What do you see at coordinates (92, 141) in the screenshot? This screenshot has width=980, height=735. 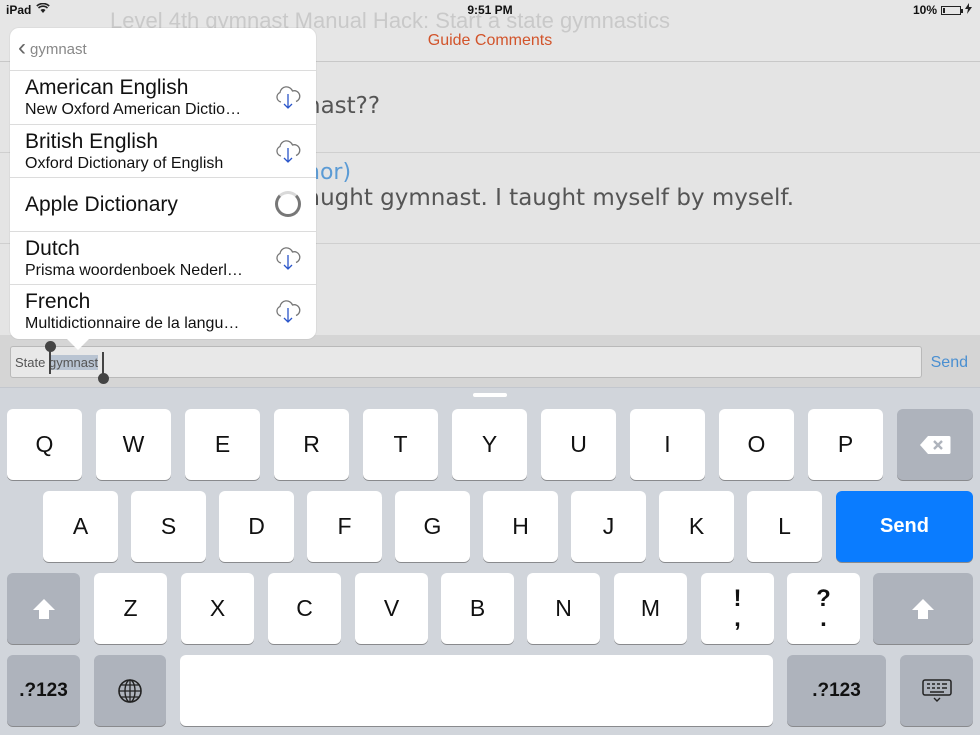 I see `dictionary-name: British English` at bounding box center [92, 141].